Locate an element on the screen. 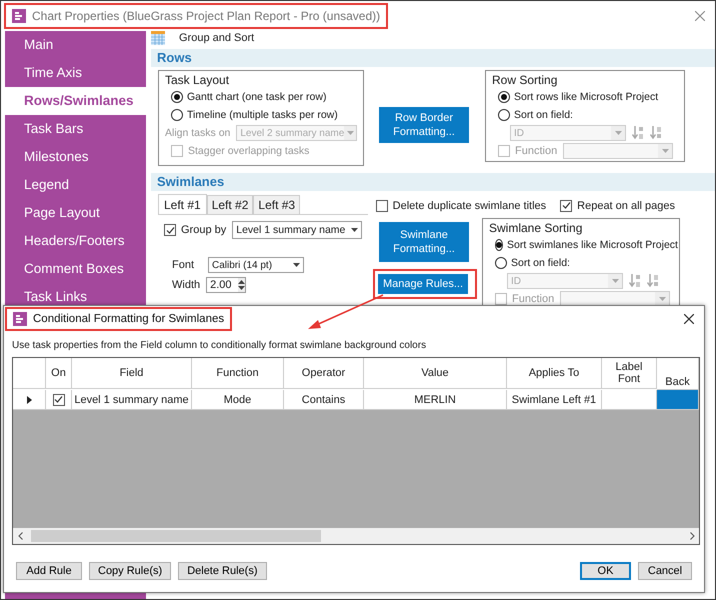 This screenshot has height=600, width=716. group-title: Task Layout is located at coordinates (197, 80).